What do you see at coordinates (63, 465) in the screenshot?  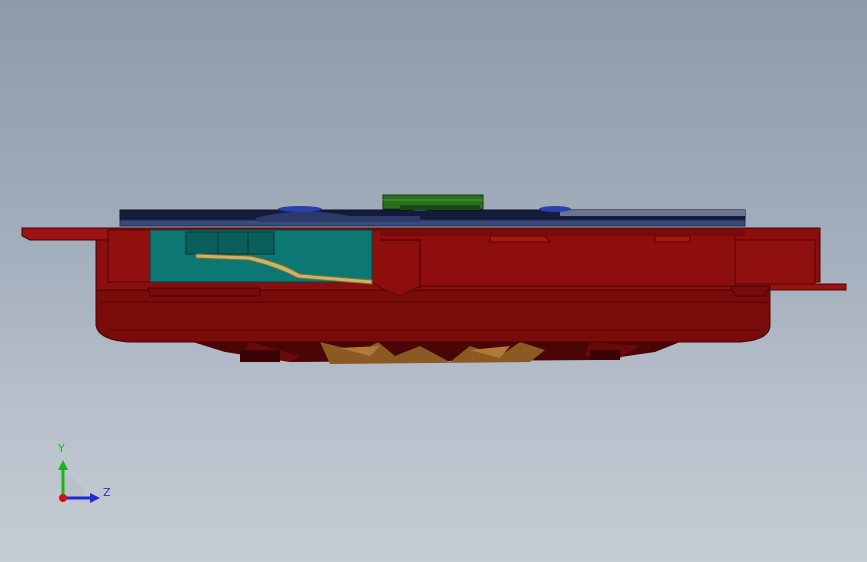 I see `y-axis-arrow-icon` at bounding box center [63, 465].